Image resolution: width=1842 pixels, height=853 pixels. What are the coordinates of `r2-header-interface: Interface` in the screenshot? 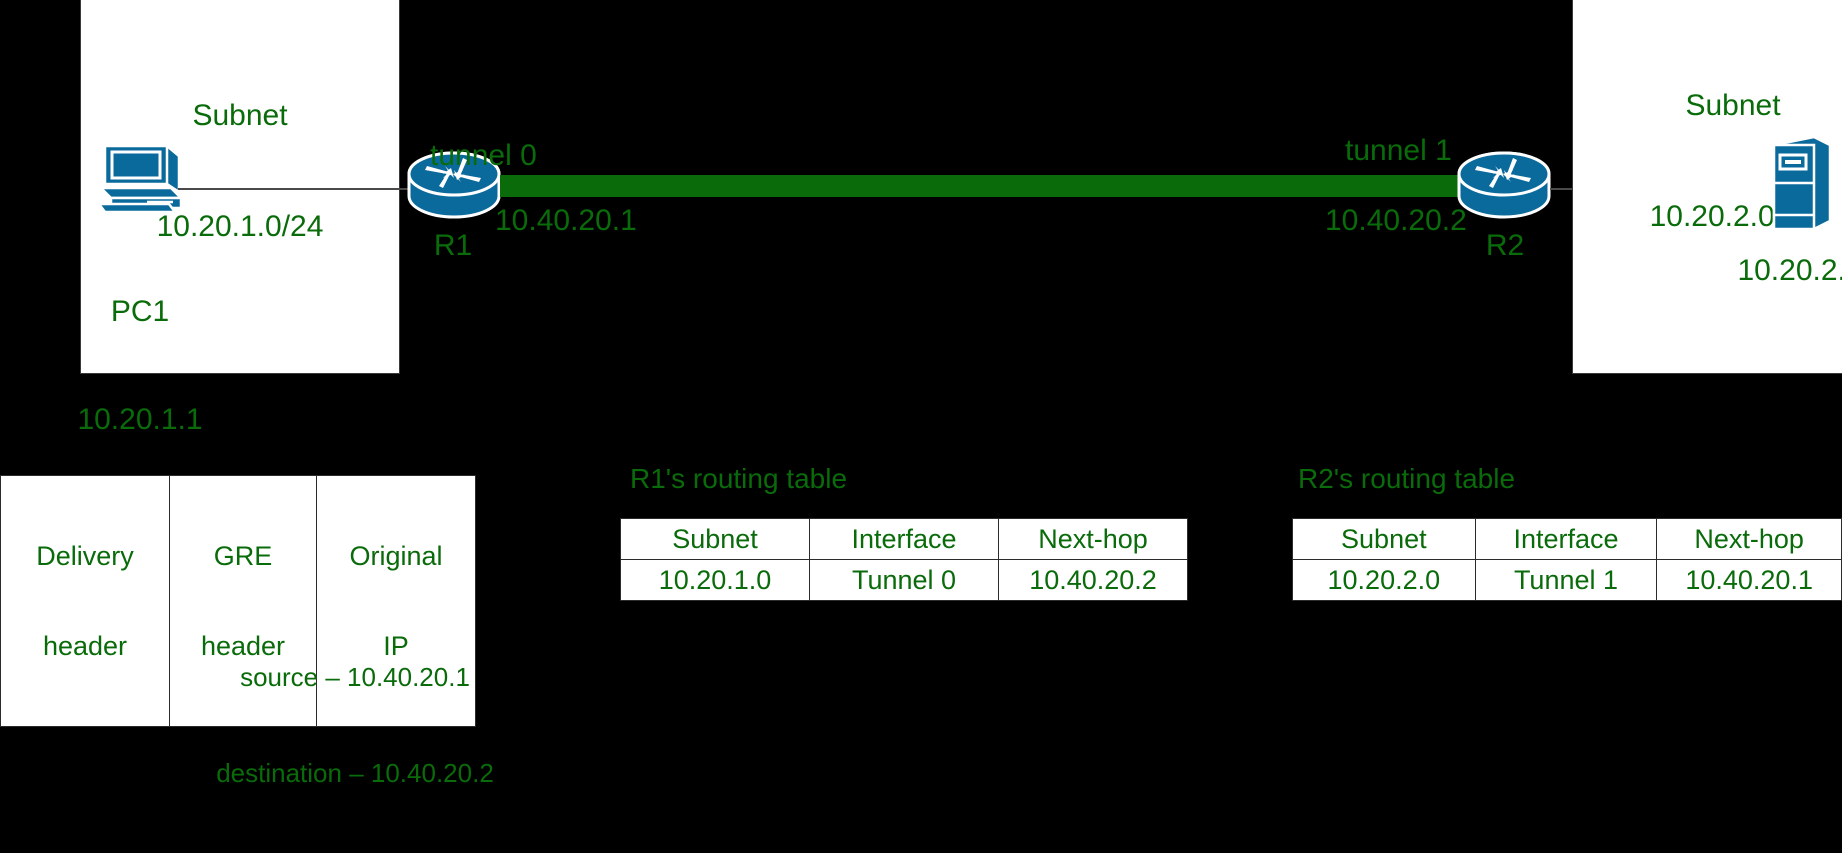 It's located at (1566, 539).